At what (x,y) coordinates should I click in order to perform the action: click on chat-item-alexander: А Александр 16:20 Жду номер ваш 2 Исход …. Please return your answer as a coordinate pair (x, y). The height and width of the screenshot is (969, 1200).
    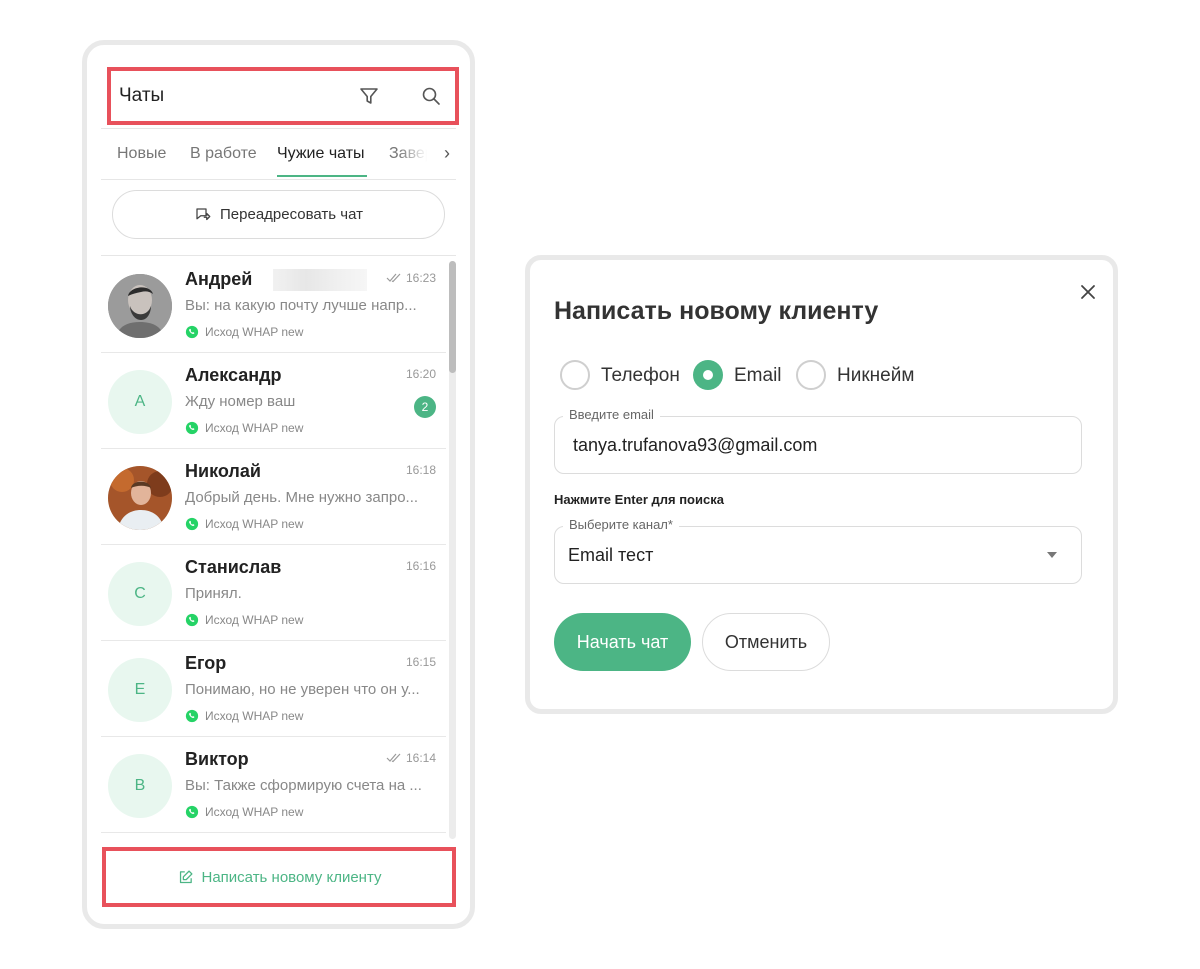
    Looking at the image, I should click on (273, 401).